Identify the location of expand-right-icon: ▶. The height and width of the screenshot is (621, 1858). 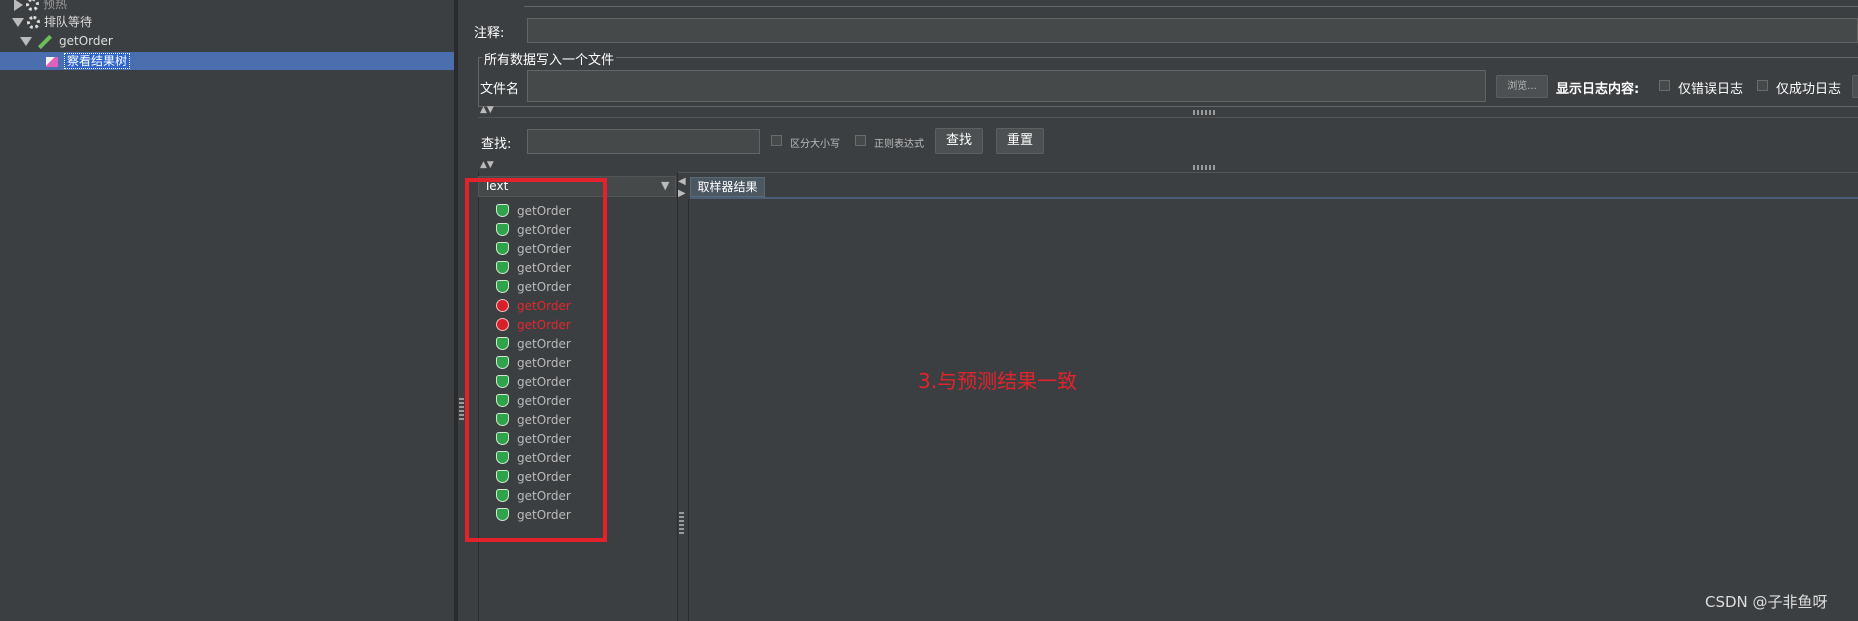
(682, 193).